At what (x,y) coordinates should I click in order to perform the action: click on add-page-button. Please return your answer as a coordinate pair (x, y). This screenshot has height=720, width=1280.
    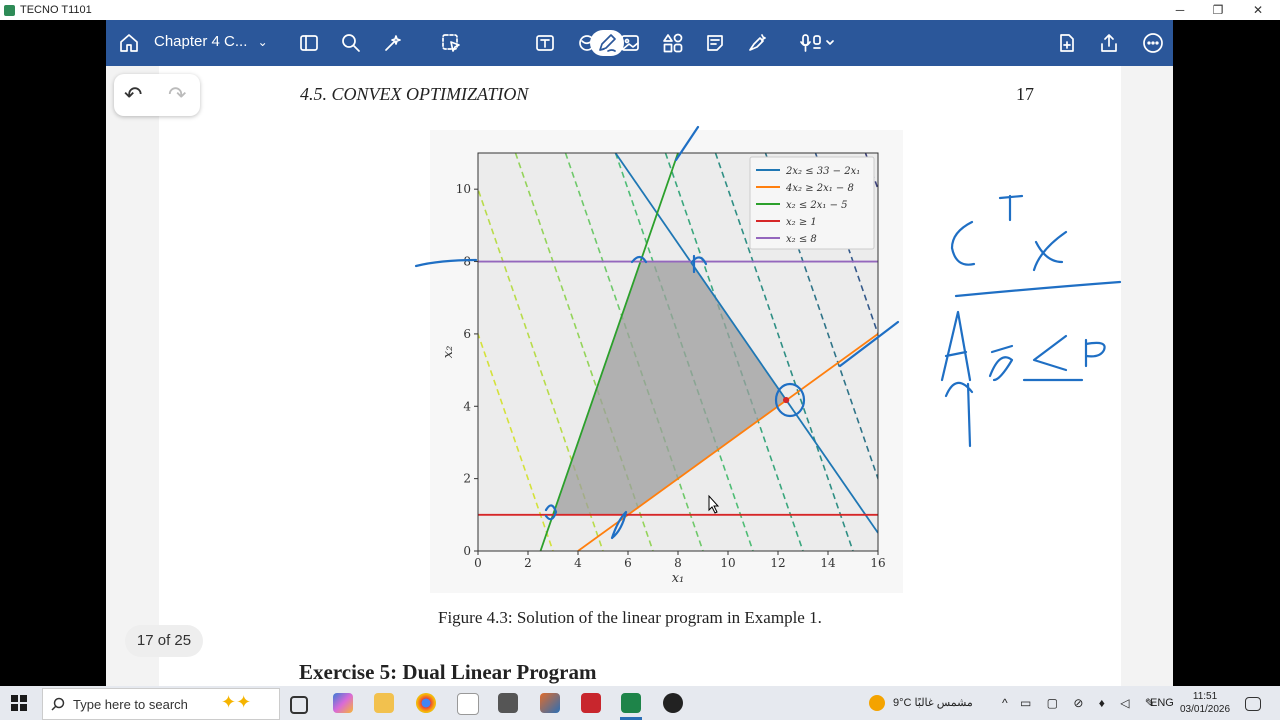
    Looking at the image, I should click on (1067, 43).